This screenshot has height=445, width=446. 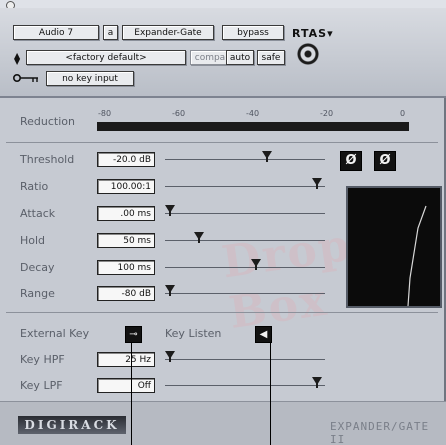 I want to click on title-strip, so click(x=223, y=4).